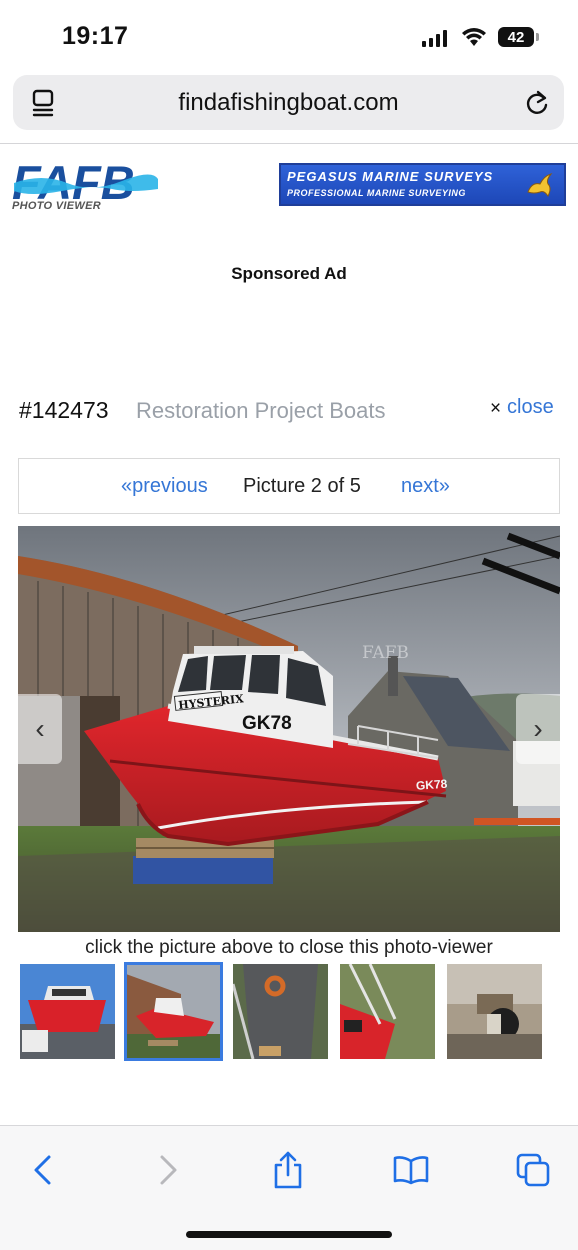 The width and height of the screenshot is (578, 1250). What do you see at coordinates (203, 861) in the screenshot?
I see `pallets` at bounding box center [203, 861].